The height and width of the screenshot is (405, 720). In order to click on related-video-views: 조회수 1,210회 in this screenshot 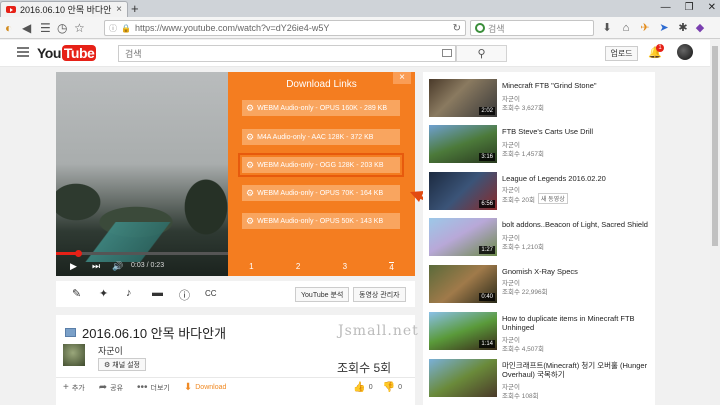, I will do `click(523, 247)`.